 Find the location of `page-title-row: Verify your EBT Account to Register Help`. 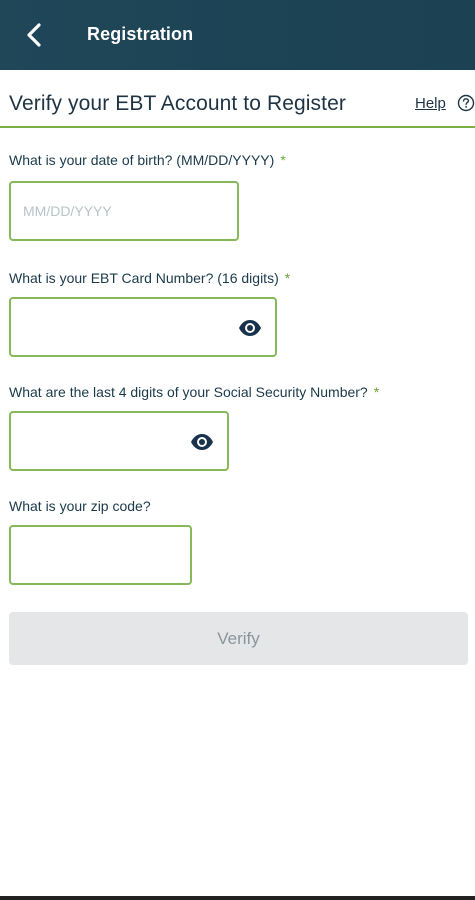

page-title-row: Verify your EBT Account to Register Help is located at coordinates (237, 99).